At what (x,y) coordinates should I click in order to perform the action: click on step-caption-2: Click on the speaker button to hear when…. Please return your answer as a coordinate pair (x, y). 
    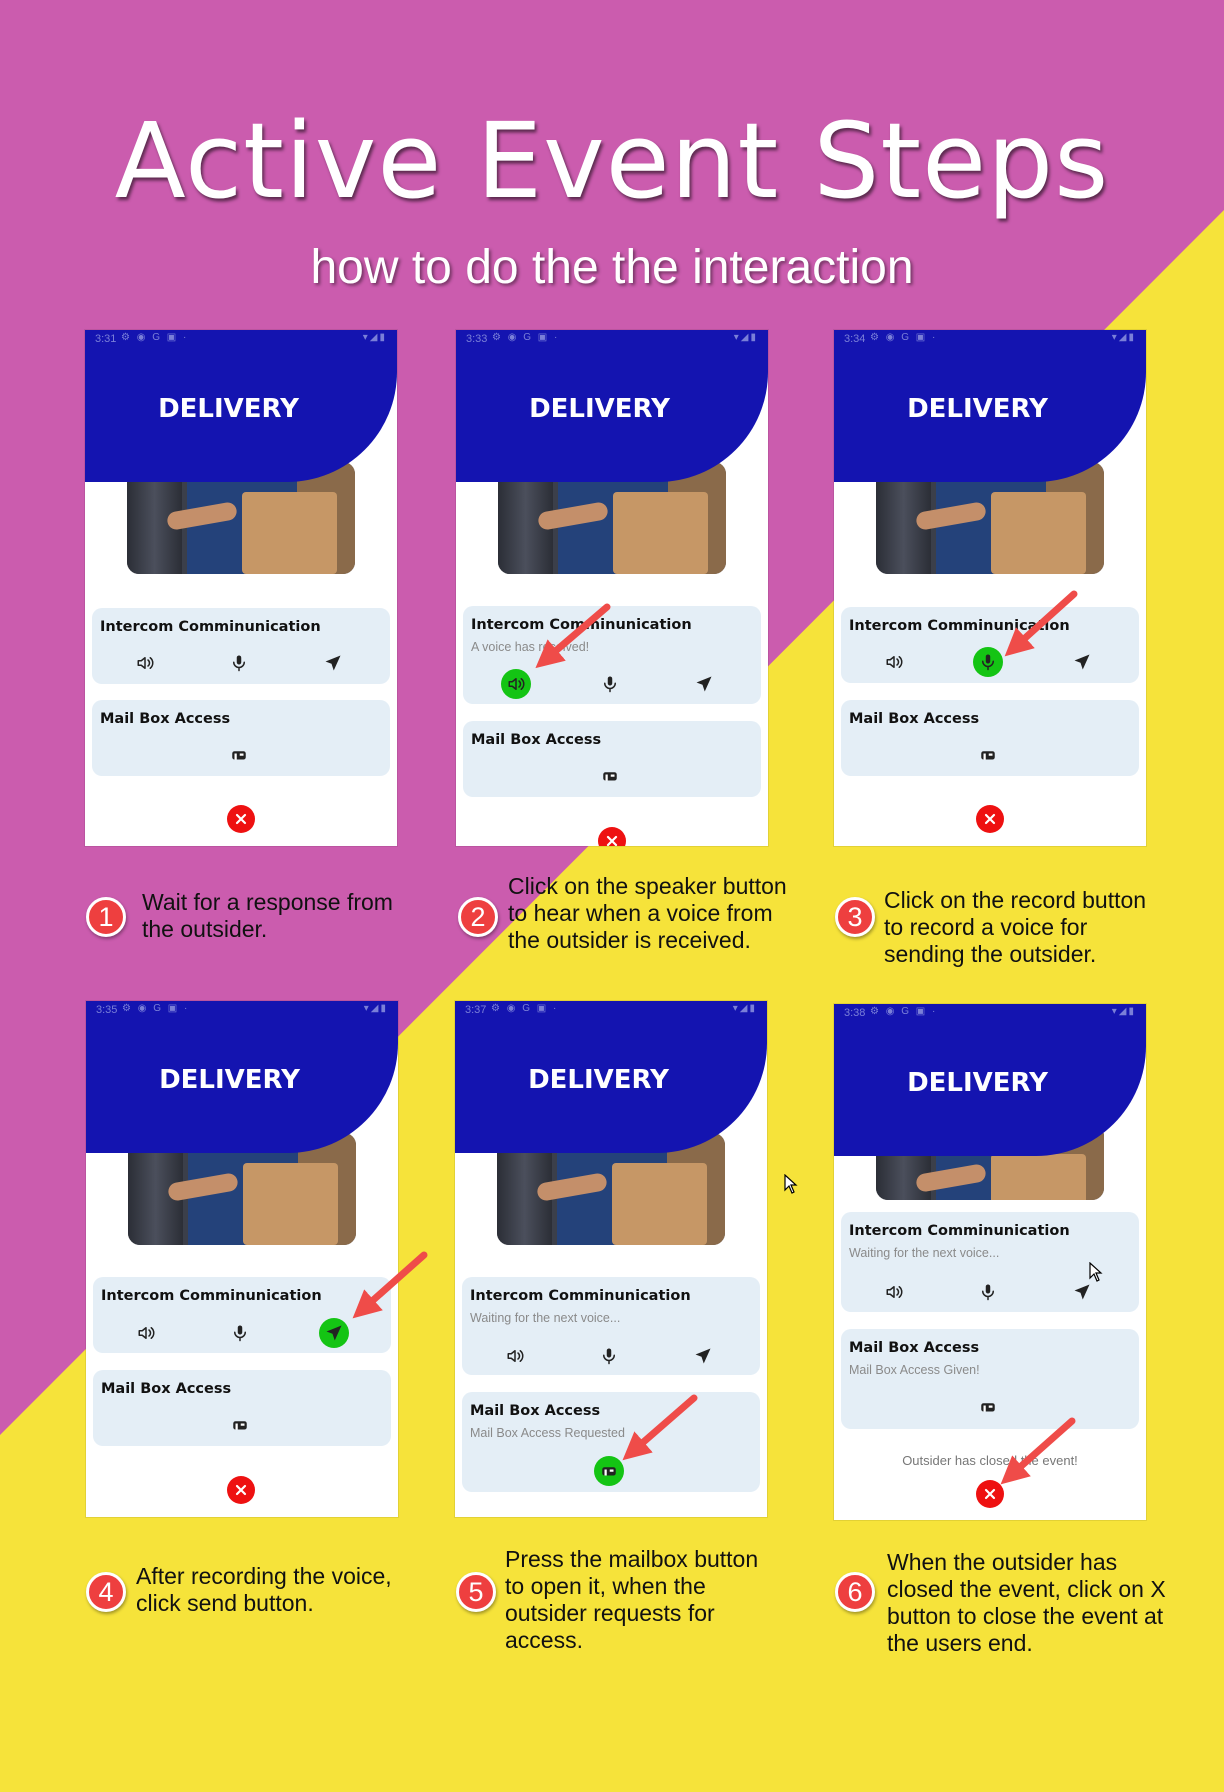
    Looking at the image, I should click on (647, 913).